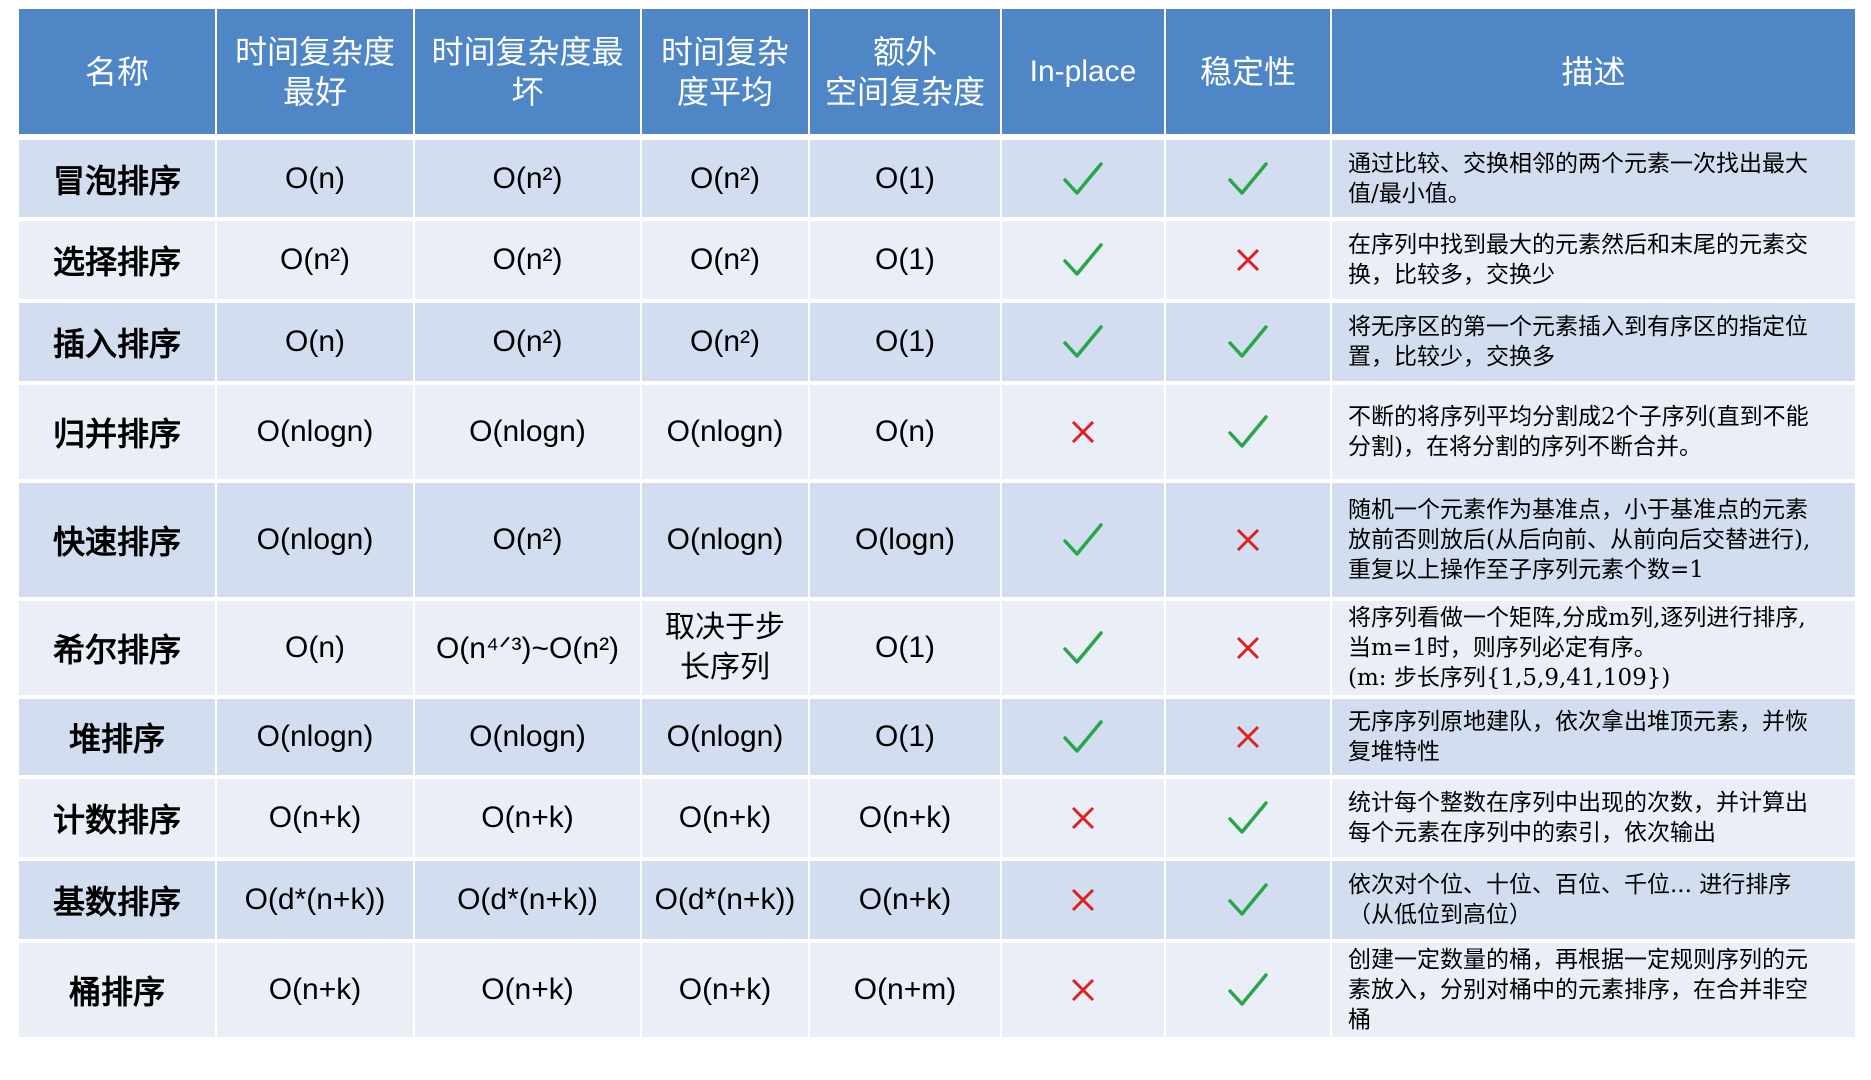 This screenshot has width=1871, height=1080. What do you see at coordinates (118, 901) in the screenshot?
I see `algorithm-name: 基数排序` at bounding box center [118, 901].